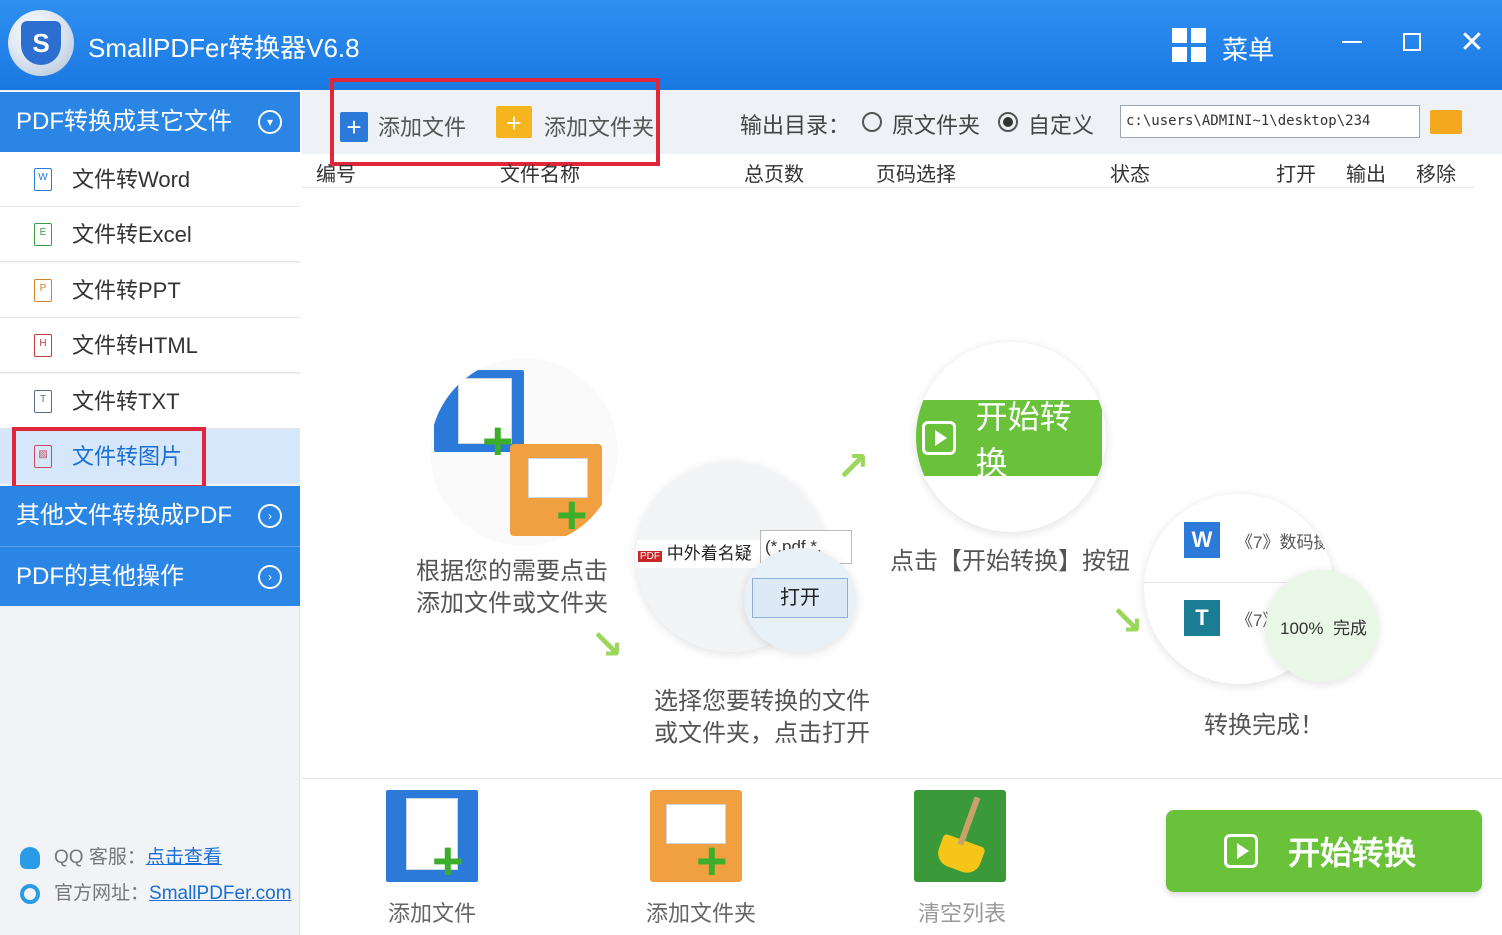  What do you see at coordinates (1009, 440) in the screenshot?
I see `demo-start-button: 开始转换` at bounding box center [1009, 440].